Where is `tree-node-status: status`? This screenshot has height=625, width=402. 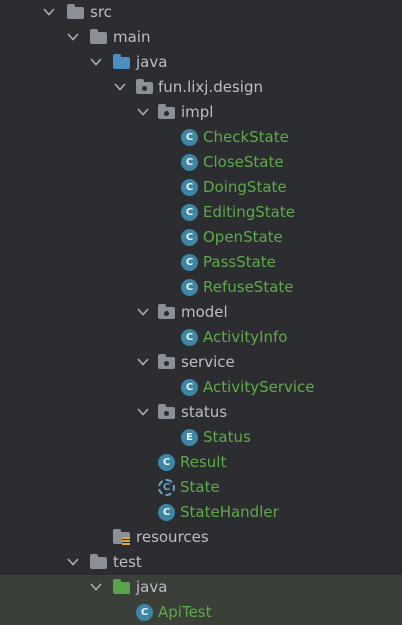 tree-node-status: status is located at coordinates (201, 412).